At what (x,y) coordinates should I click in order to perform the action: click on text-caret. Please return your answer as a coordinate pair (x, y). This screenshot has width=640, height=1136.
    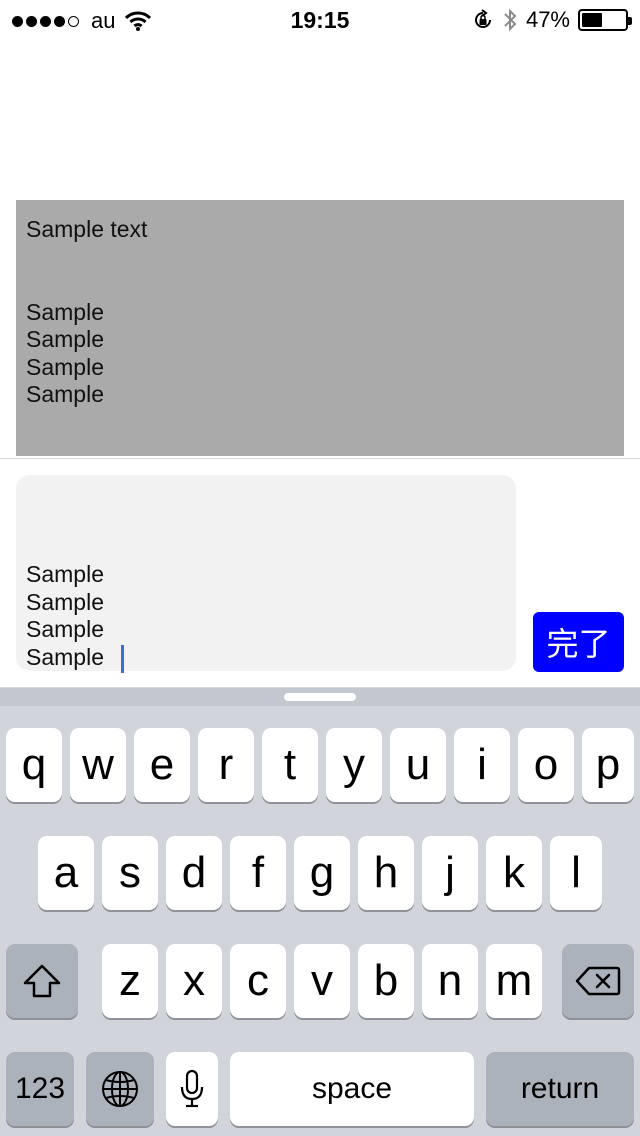
    Looking at the image, I should click on (122, 659).